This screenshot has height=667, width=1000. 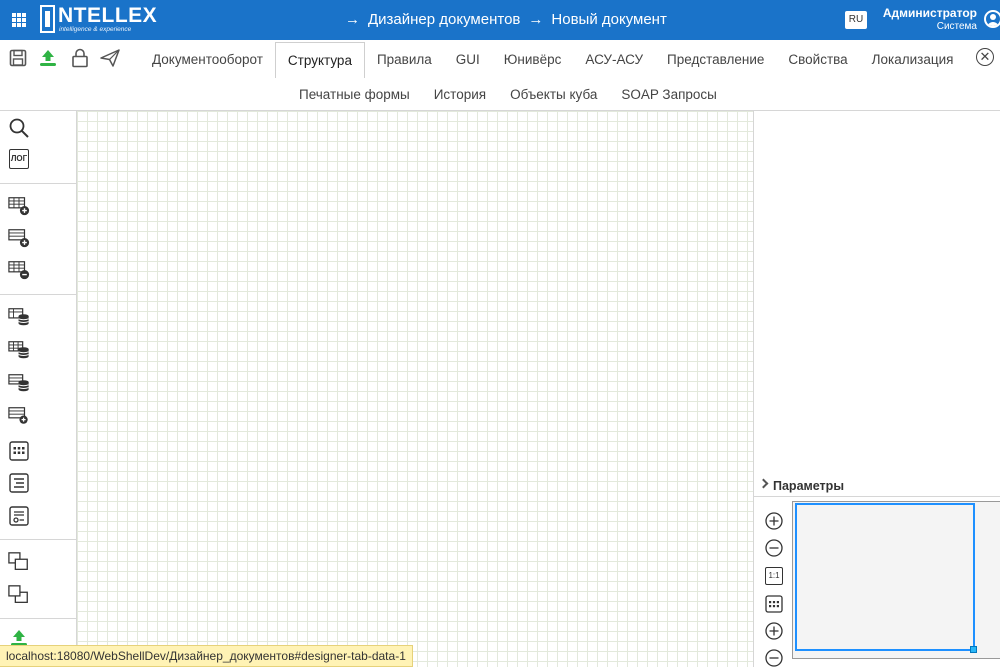 I want to click on matrix-icon, so click(x=19, y=451).